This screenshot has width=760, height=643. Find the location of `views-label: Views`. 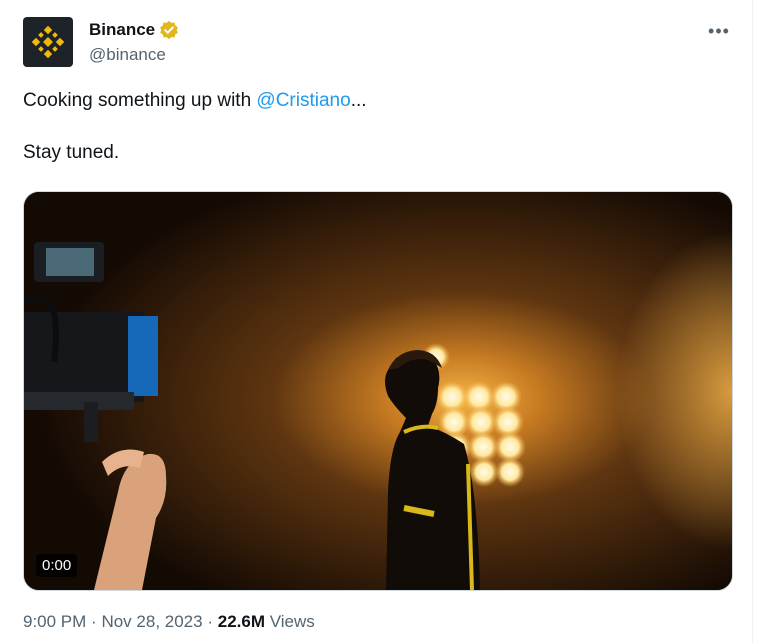

views-label: Views is located at coordinates (292, 621).